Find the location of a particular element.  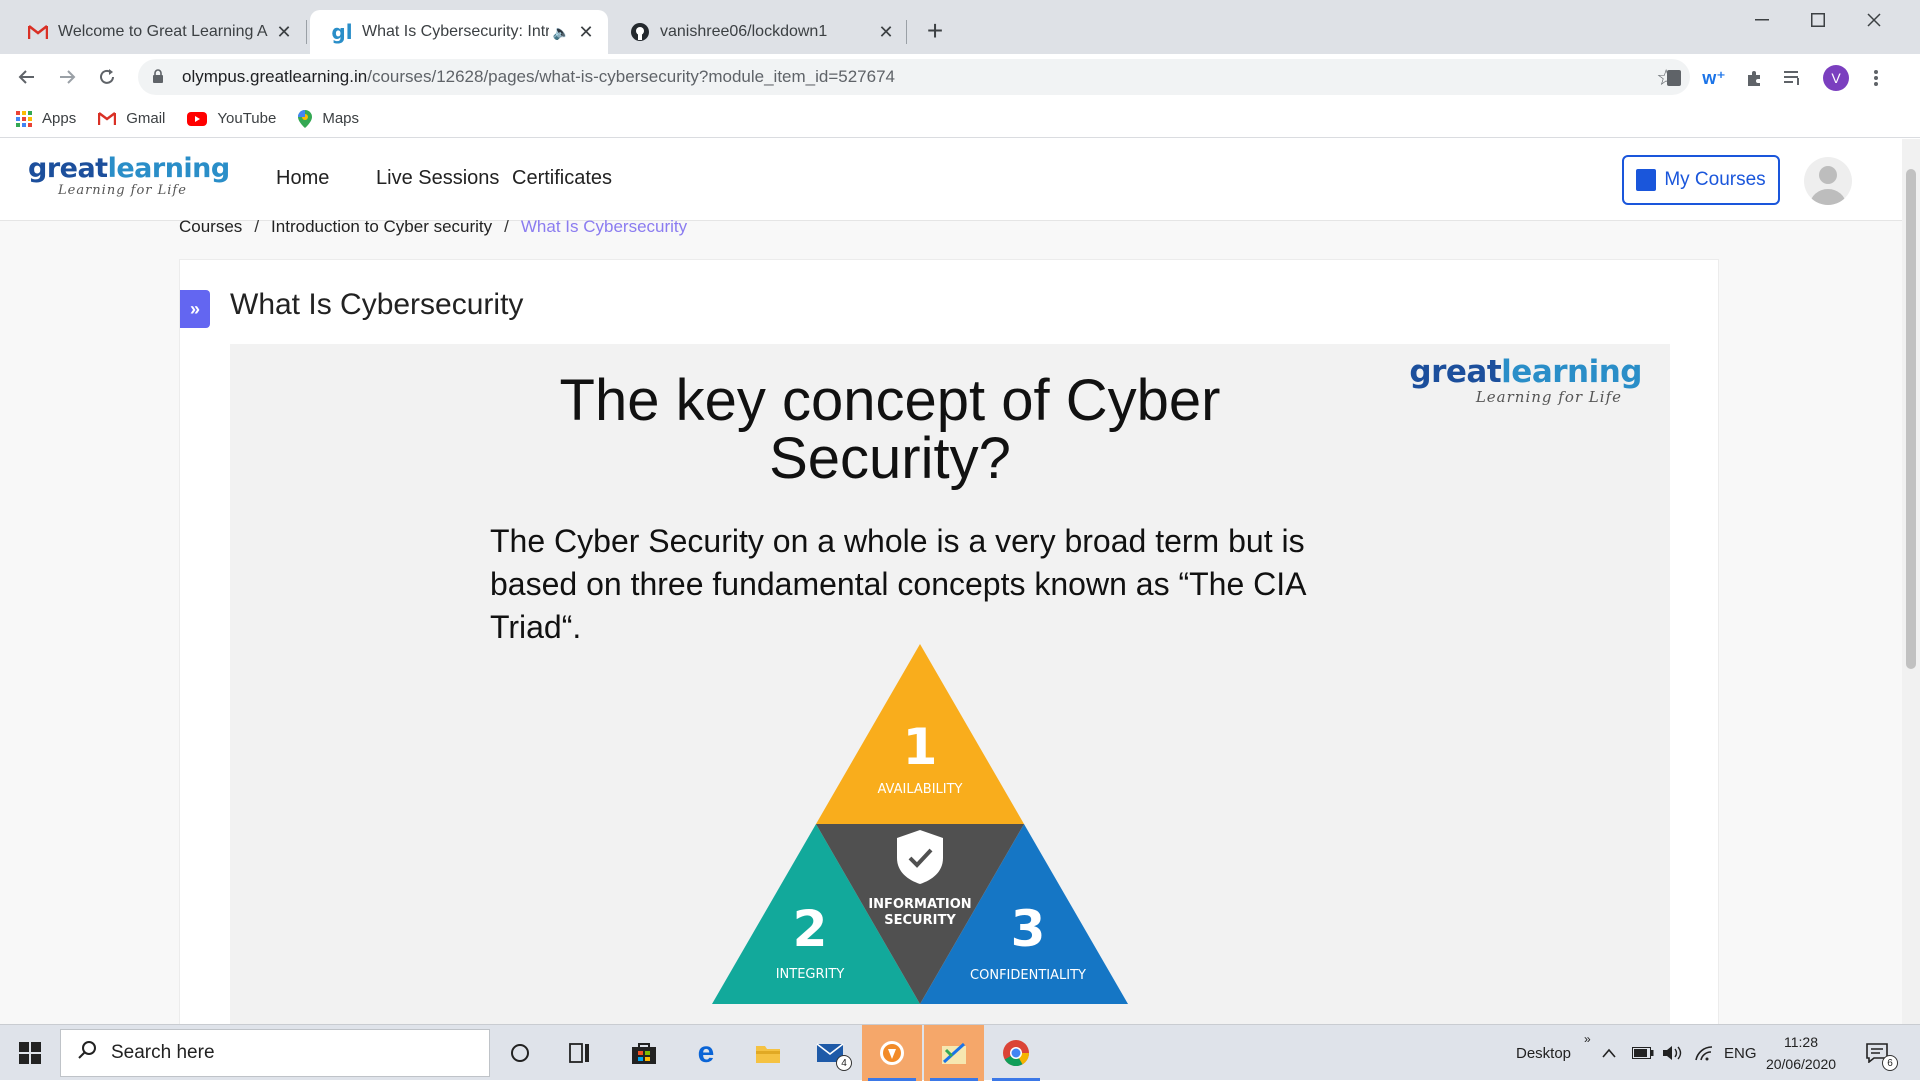

tab-gmail: Welcome to Great Learning Acad ✕ is located at coordinates (156, 32).